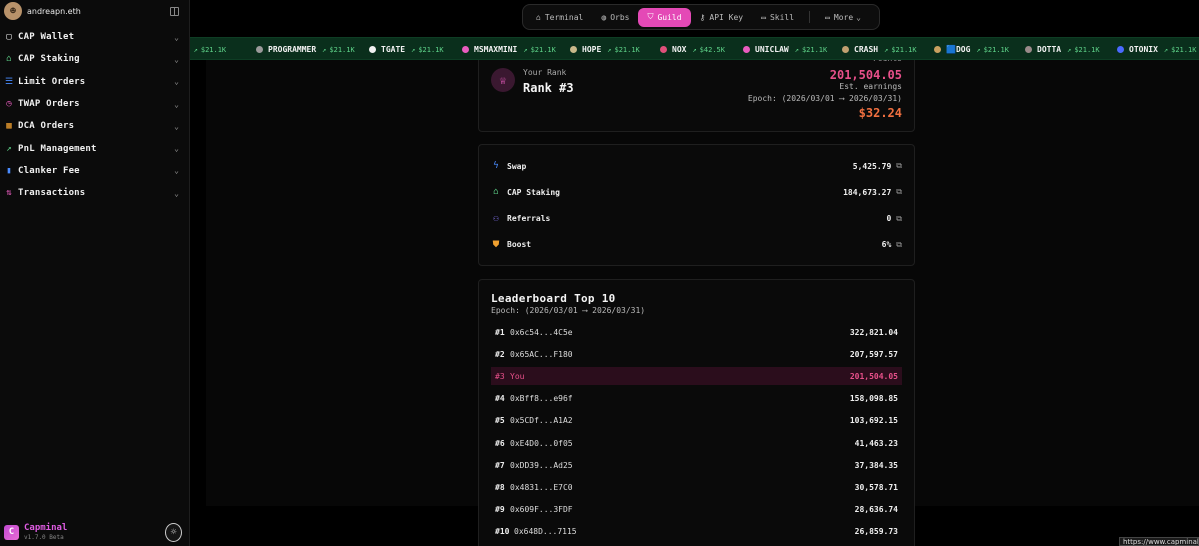 This screenshot has height=546, width=1199. What do you see at coordinates (712, 49) in the screenshot?
I see `ticker-value: $42.5K` at bounding box center [712, 49].